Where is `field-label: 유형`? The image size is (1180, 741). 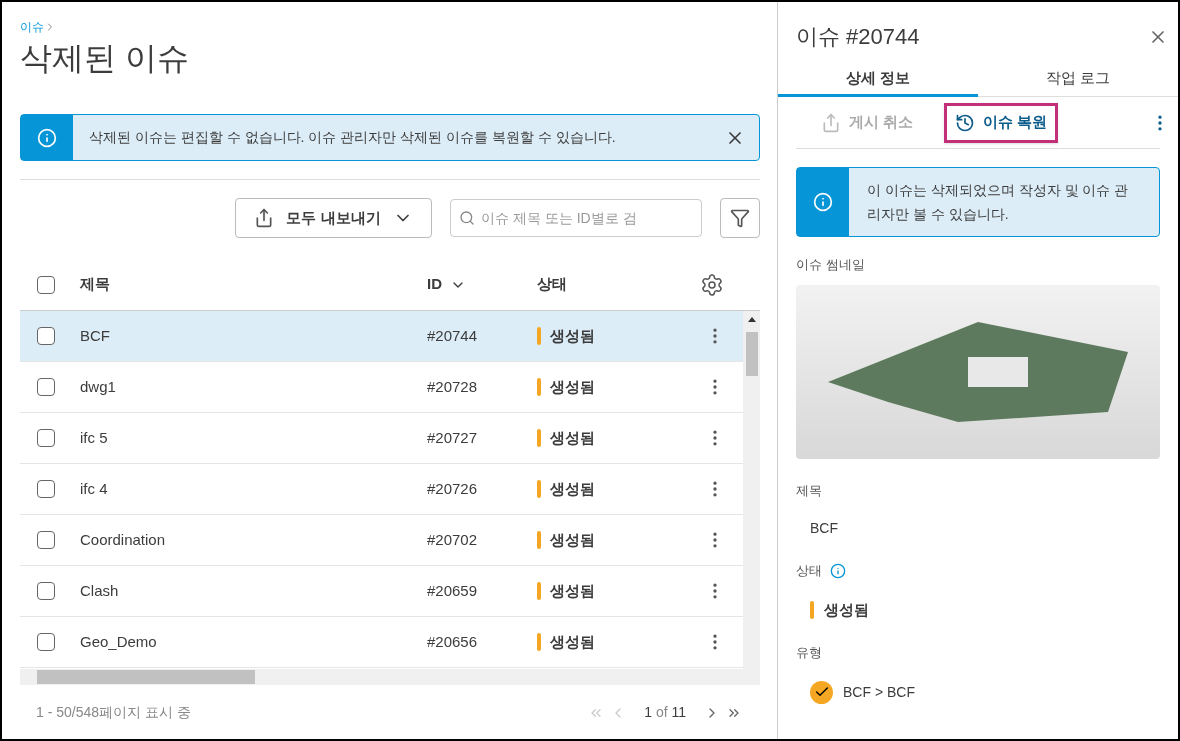 field-label: 유형 is located at coordinates (809, 653).